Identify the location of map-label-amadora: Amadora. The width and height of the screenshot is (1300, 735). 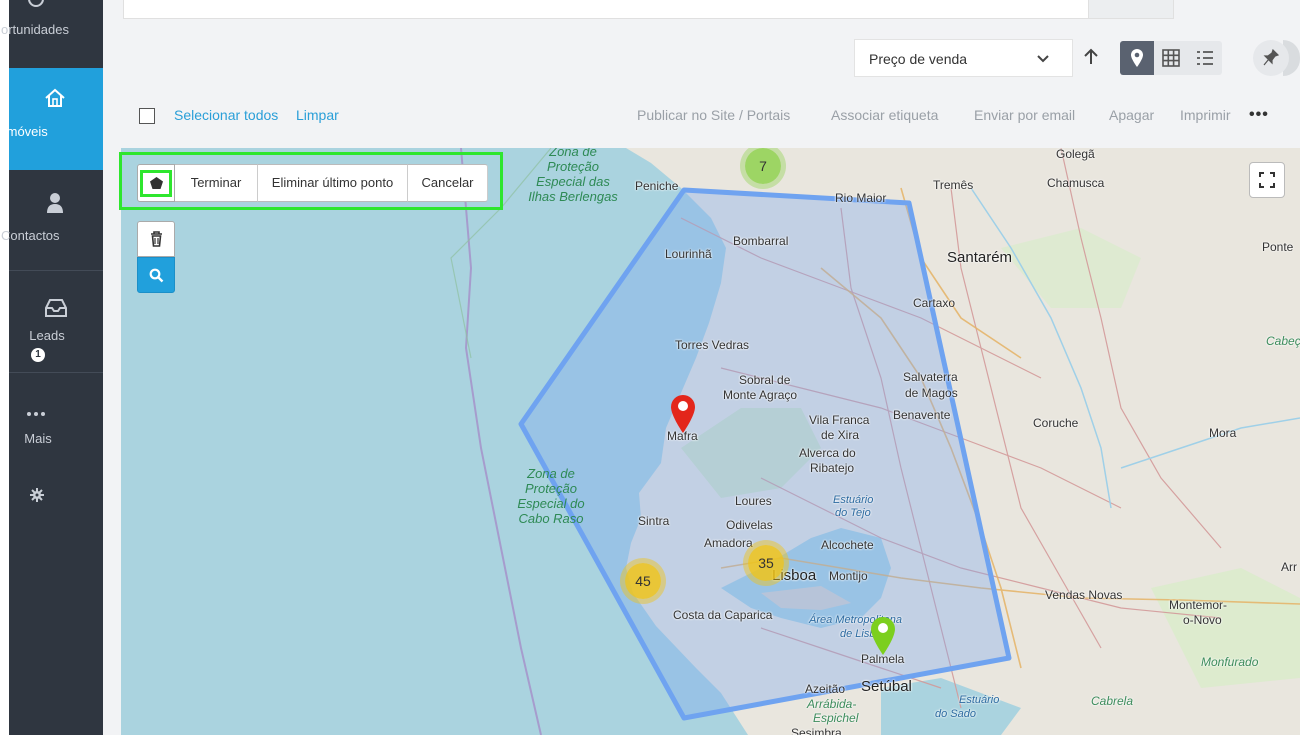
(728, 543).